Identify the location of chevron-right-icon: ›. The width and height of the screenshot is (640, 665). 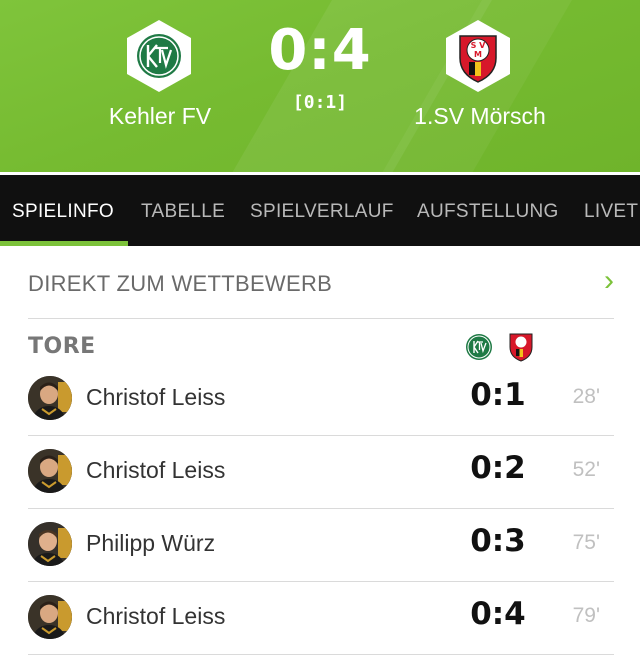
(609, 280).